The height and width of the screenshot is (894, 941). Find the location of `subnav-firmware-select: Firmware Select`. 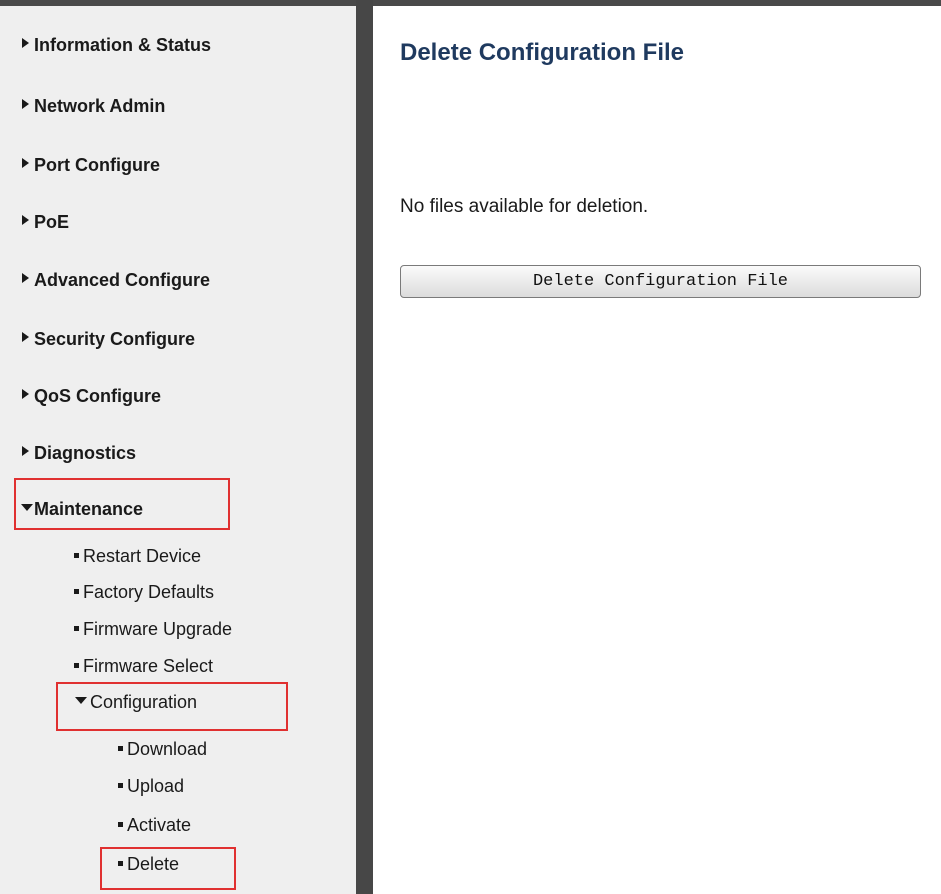

subnav-firmware-select: Firmware Select is located at coordinates (143, 666).